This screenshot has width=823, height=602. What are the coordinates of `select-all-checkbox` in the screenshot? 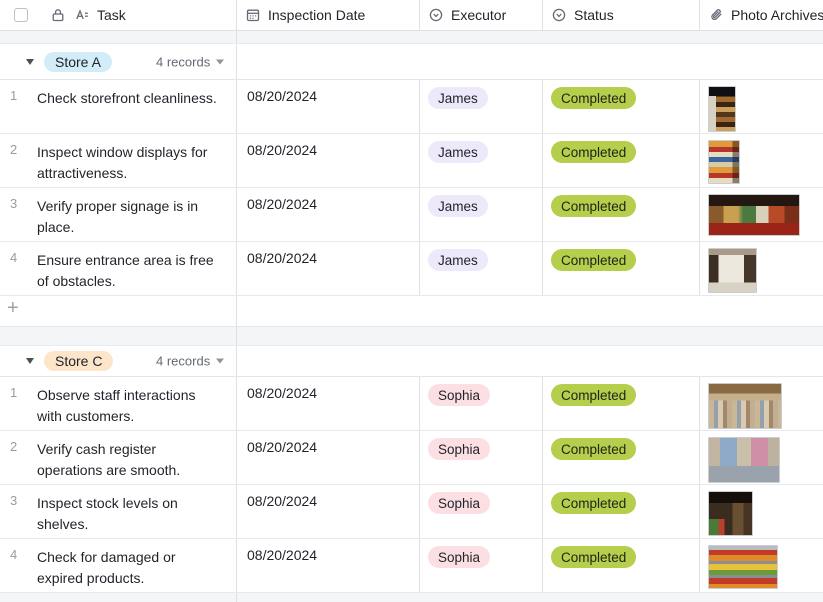 It's located at (21, 15).